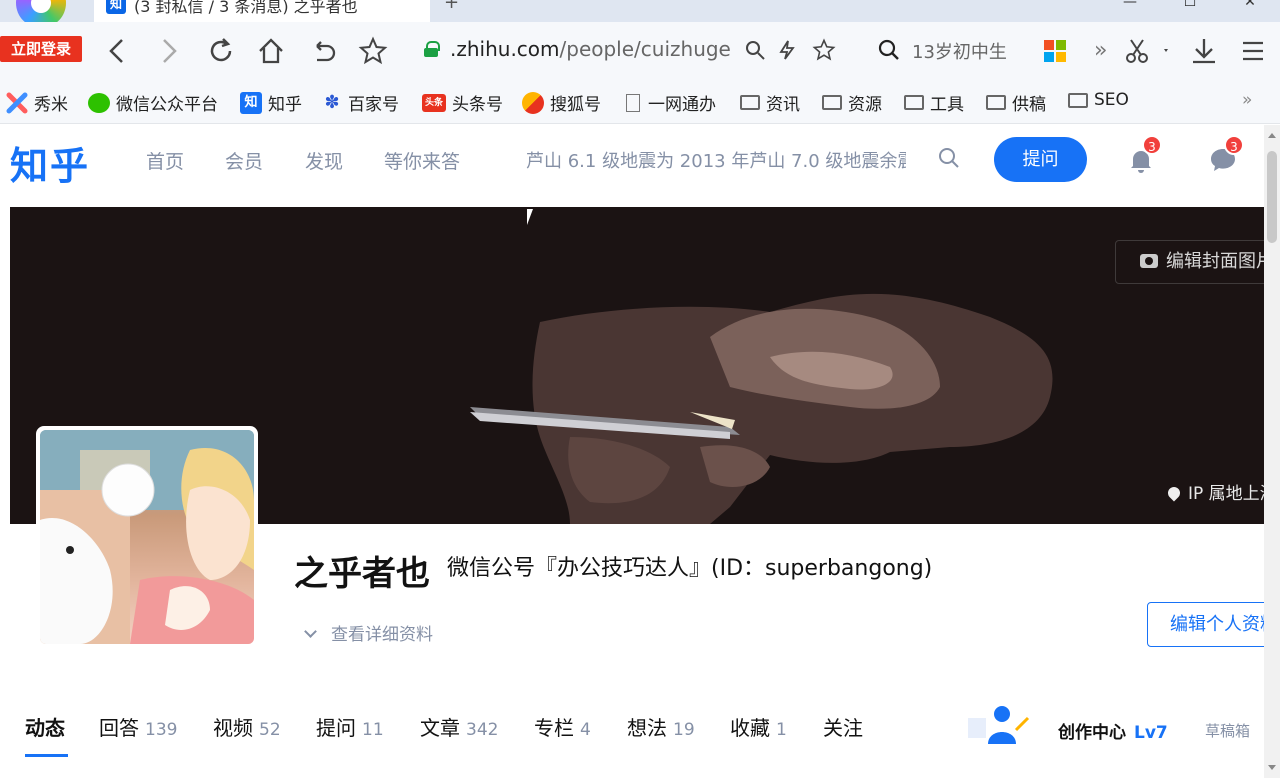 The width and height of the screenshot is (1280, 778). I want to click on camera-icon, so click(1149, 261).